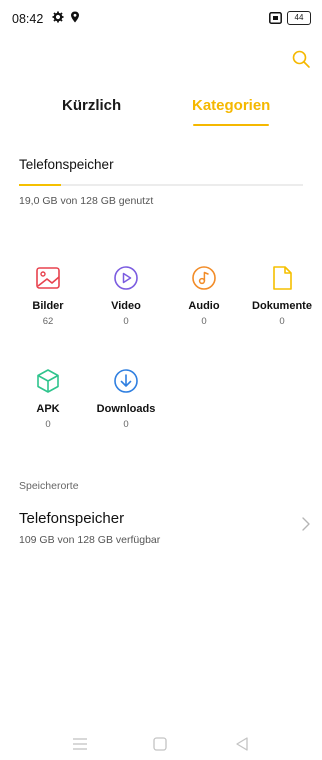  Describe the element at coordinates (231, 125) in the screenshot. I see `active-tab-indicator` at that location.